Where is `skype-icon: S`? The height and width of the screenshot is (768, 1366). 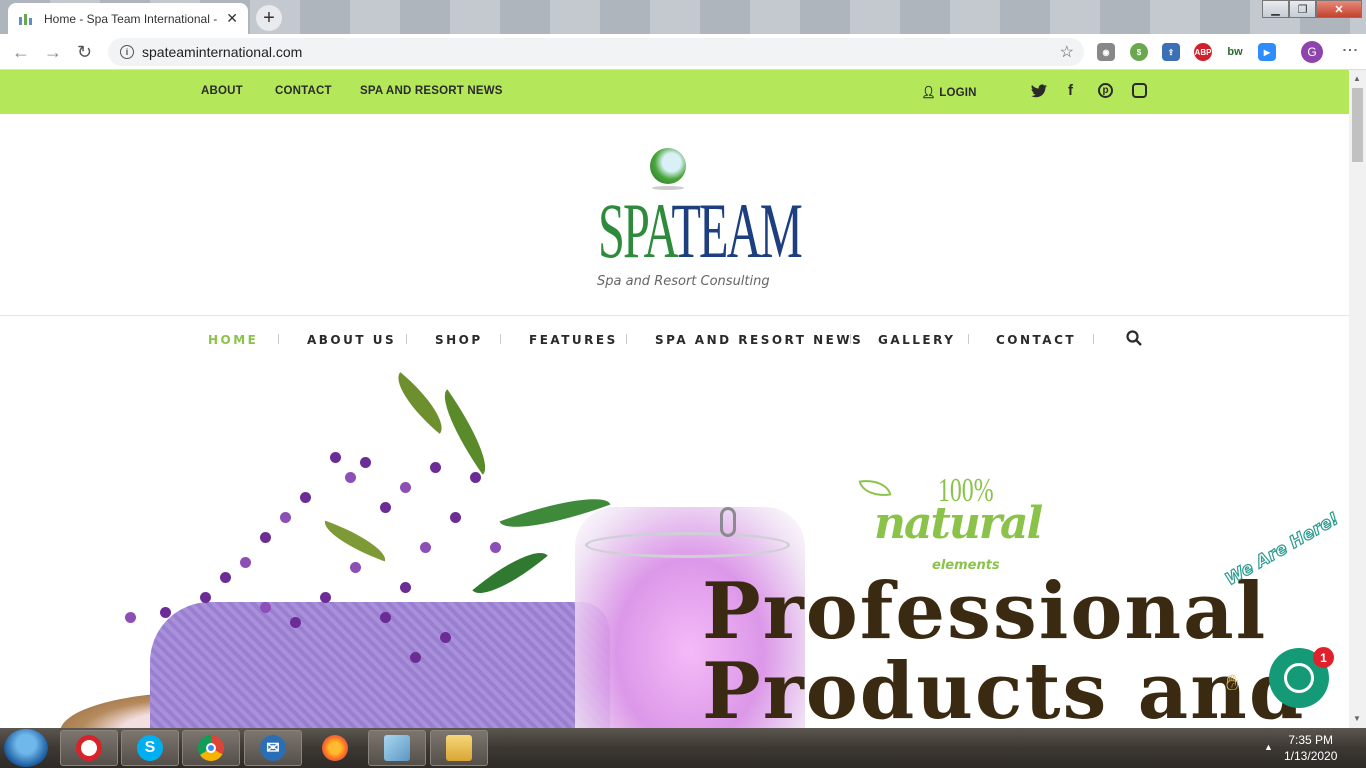
skype-icon: S is located at coordinates (150, 748).